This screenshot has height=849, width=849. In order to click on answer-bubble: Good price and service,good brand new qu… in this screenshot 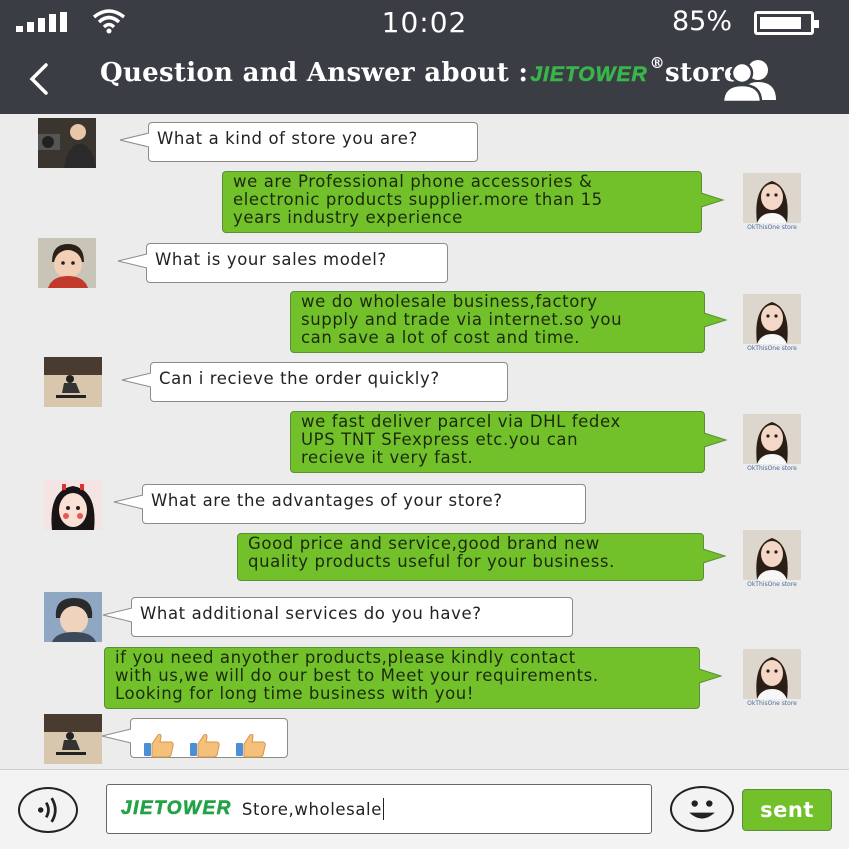, I will do `click(470, 557)`.